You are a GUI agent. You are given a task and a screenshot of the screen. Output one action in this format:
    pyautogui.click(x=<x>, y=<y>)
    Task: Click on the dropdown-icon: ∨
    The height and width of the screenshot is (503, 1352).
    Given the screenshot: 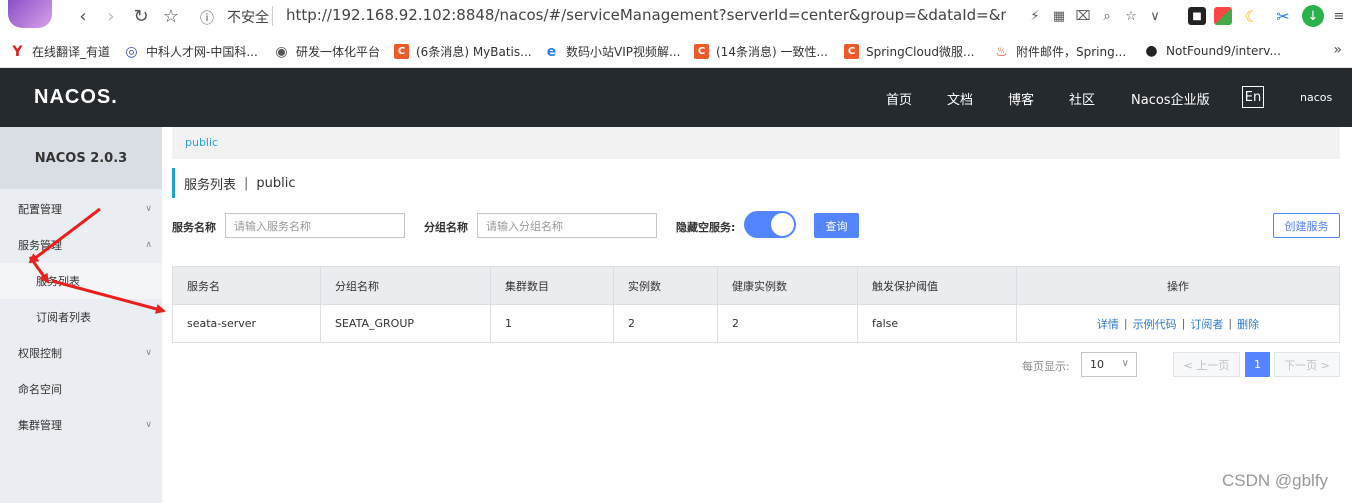 What is the action you would take?
    pyautogui.click(x=1155, y=16)
    